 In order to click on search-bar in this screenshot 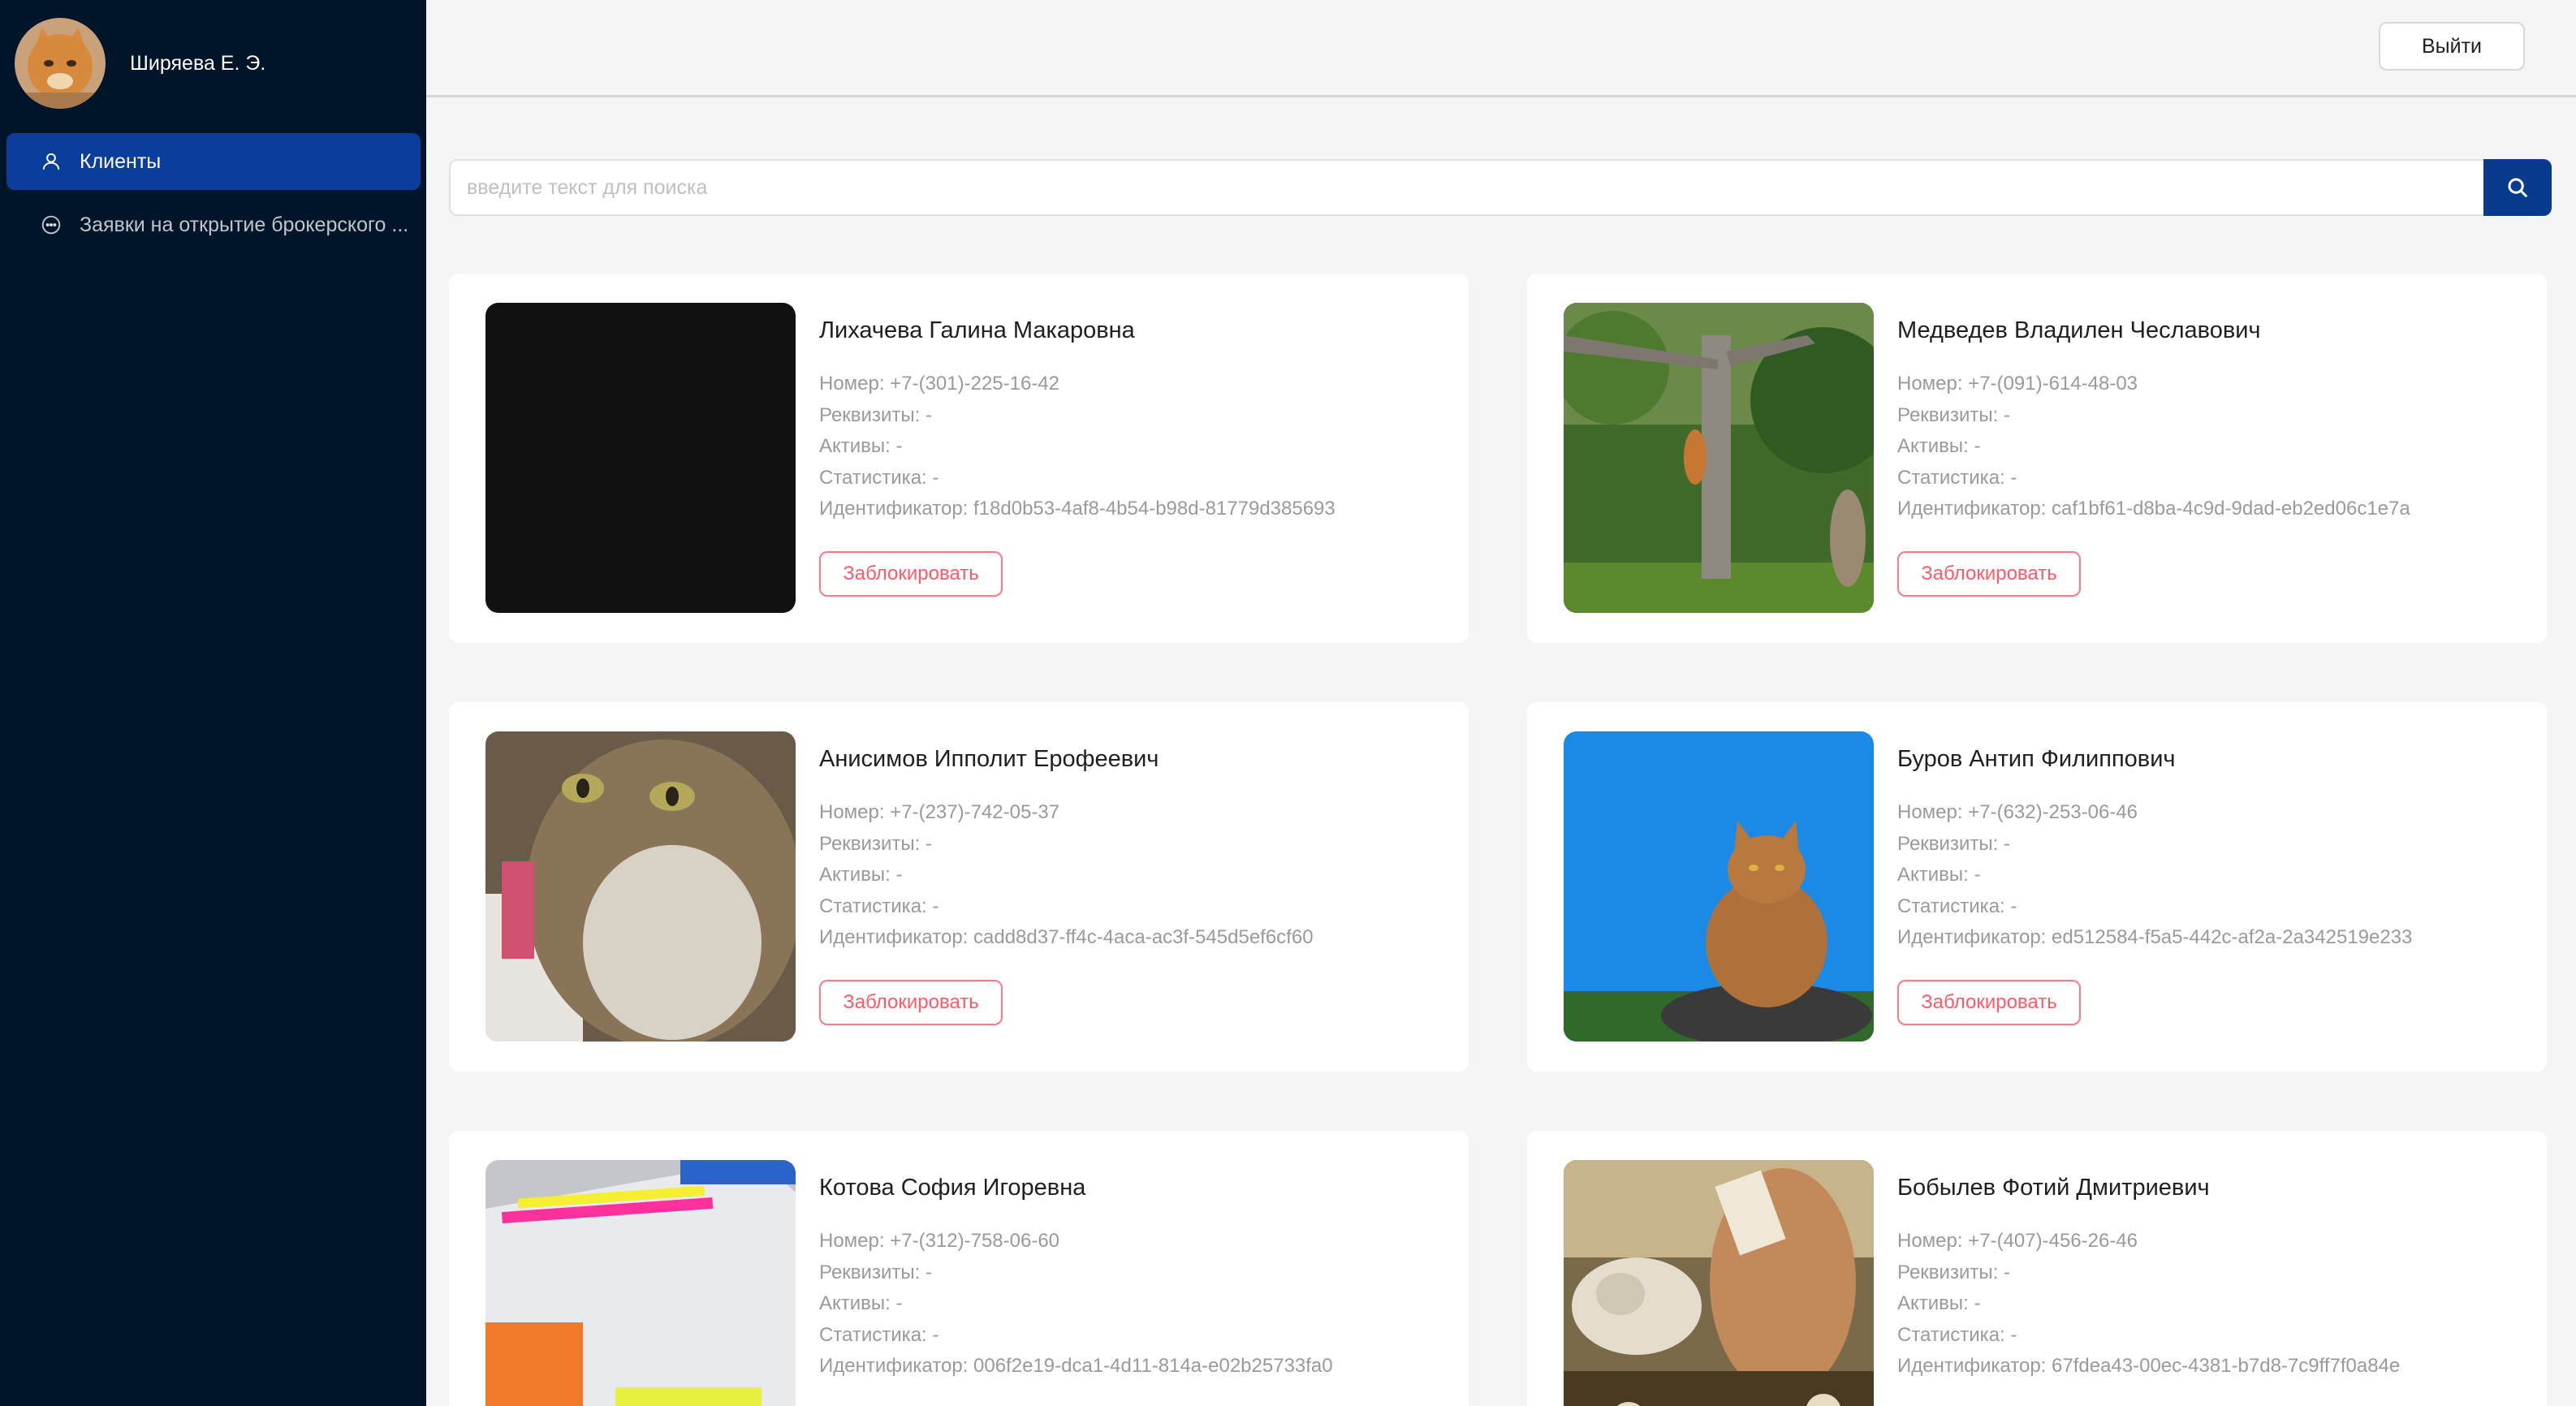, I will do `click(1500, 187)`.